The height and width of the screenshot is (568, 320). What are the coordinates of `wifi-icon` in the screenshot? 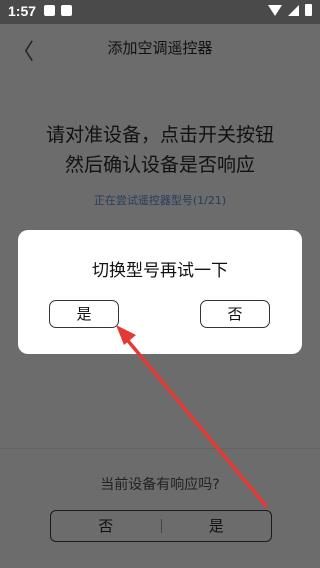 It's located at (275, 10).